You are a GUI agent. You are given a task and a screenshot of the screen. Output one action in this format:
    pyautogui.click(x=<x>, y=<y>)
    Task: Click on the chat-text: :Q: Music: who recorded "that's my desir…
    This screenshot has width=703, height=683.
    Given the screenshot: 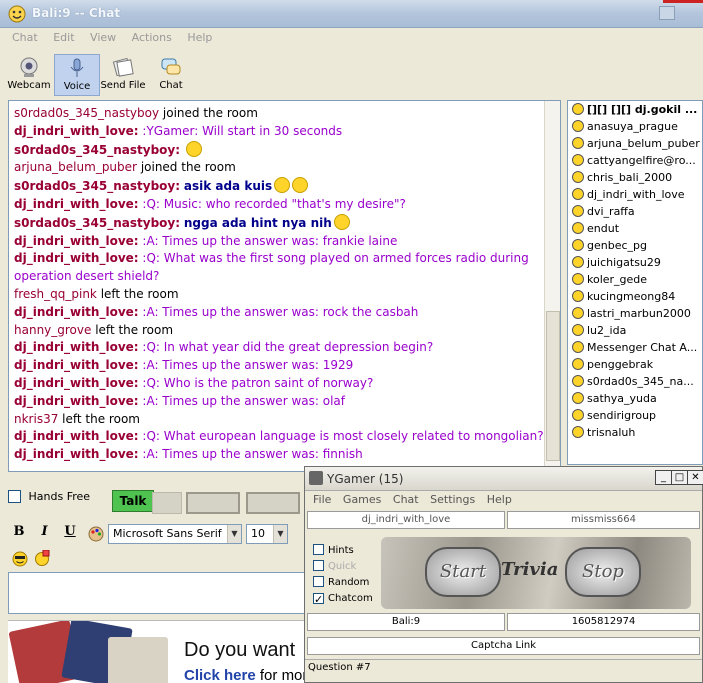 What is the action you would take?
    pyautogui.click(x=274, y=203)
    